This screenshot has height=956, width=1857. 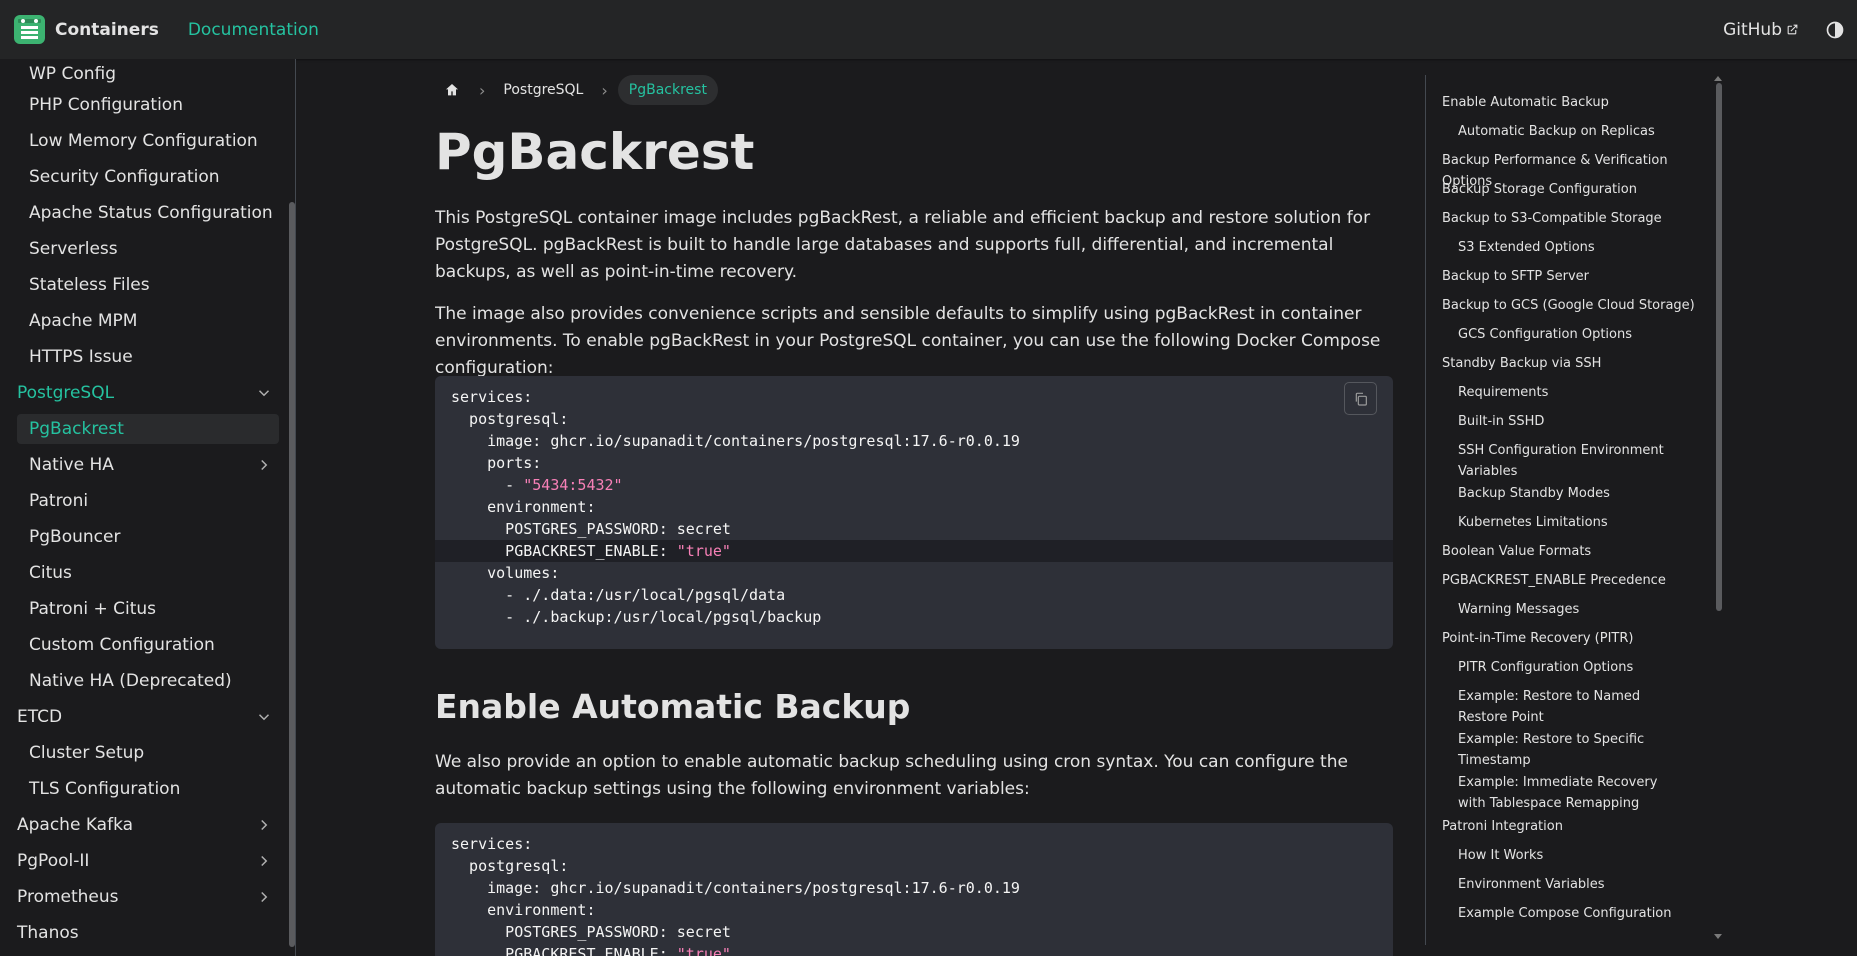 I want to click on section-heading-enable-automatic-backup: Enable Automatic Backup, so click(x=673, y=706).